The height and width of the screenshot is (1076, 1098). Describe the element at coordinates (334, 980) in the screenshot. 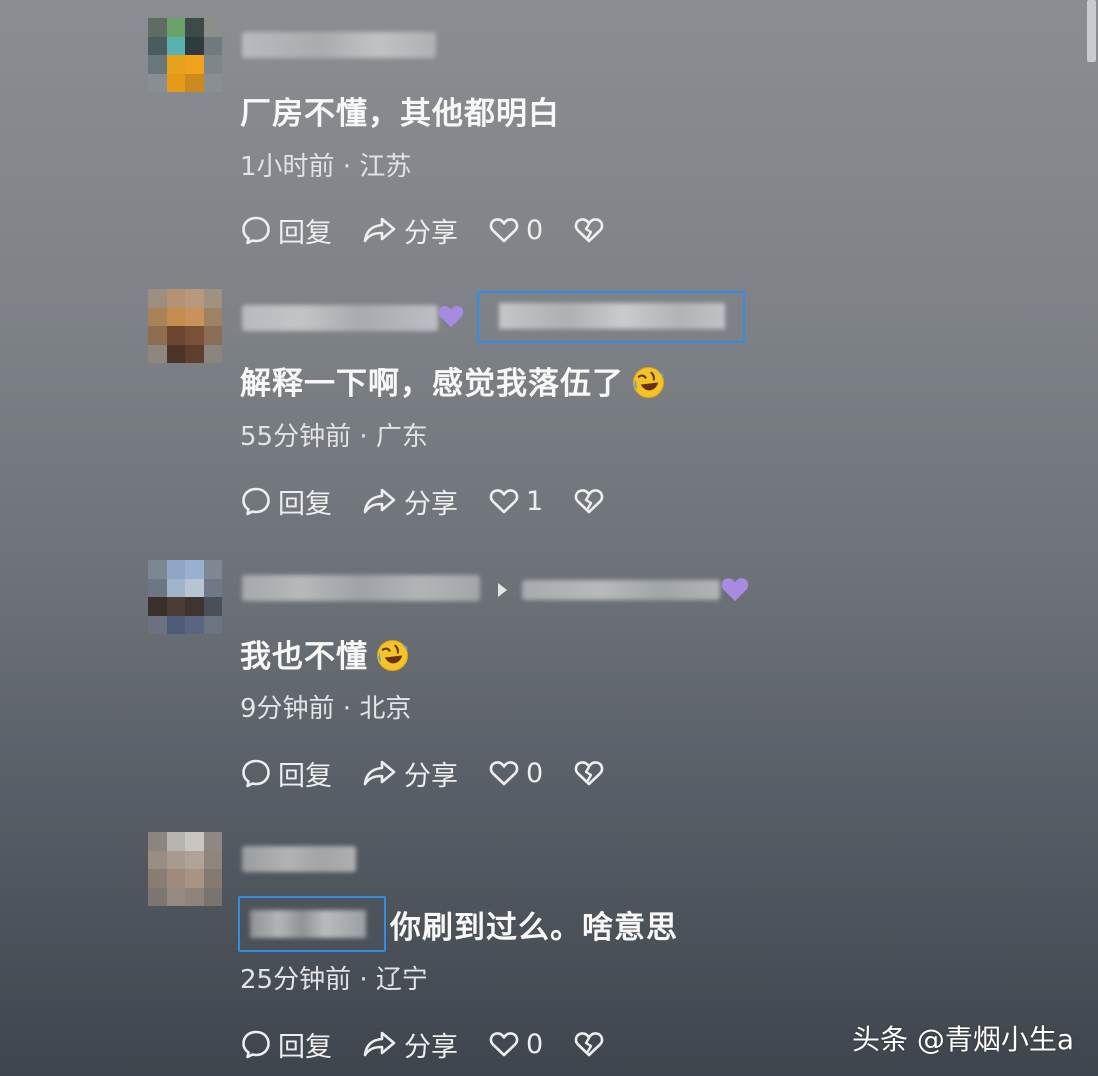

I see `comment-meta: 25分钟前 · 辽宁` at that location.